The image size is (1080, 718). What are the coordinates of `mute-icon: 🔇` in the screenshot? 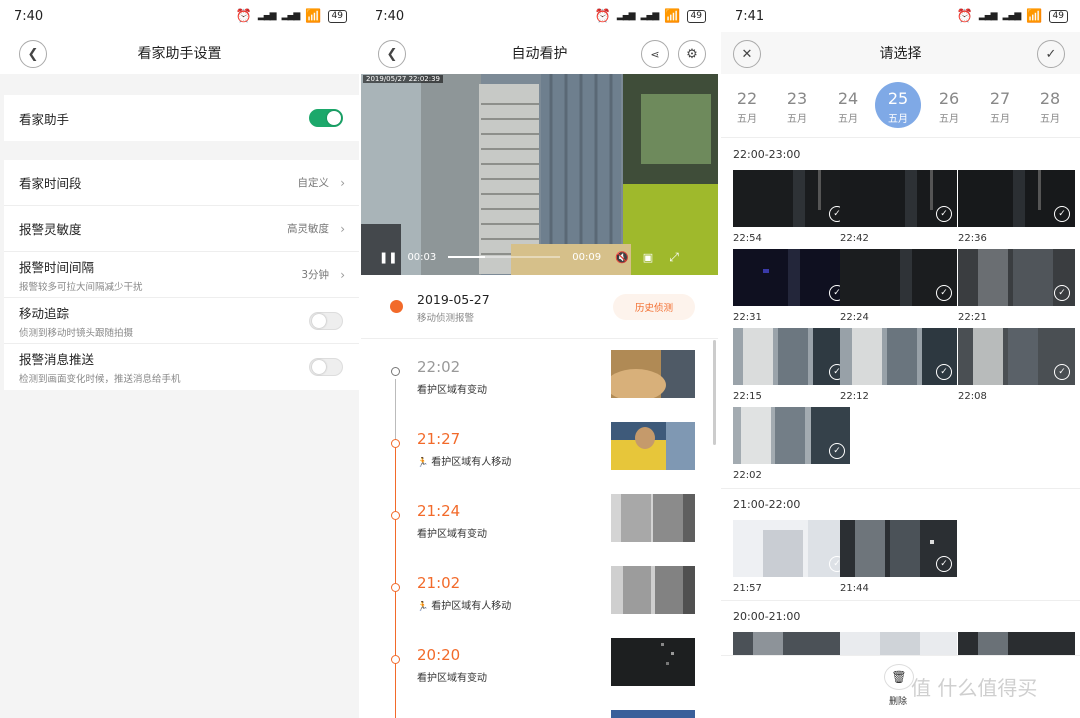 It's located at (622, 257).